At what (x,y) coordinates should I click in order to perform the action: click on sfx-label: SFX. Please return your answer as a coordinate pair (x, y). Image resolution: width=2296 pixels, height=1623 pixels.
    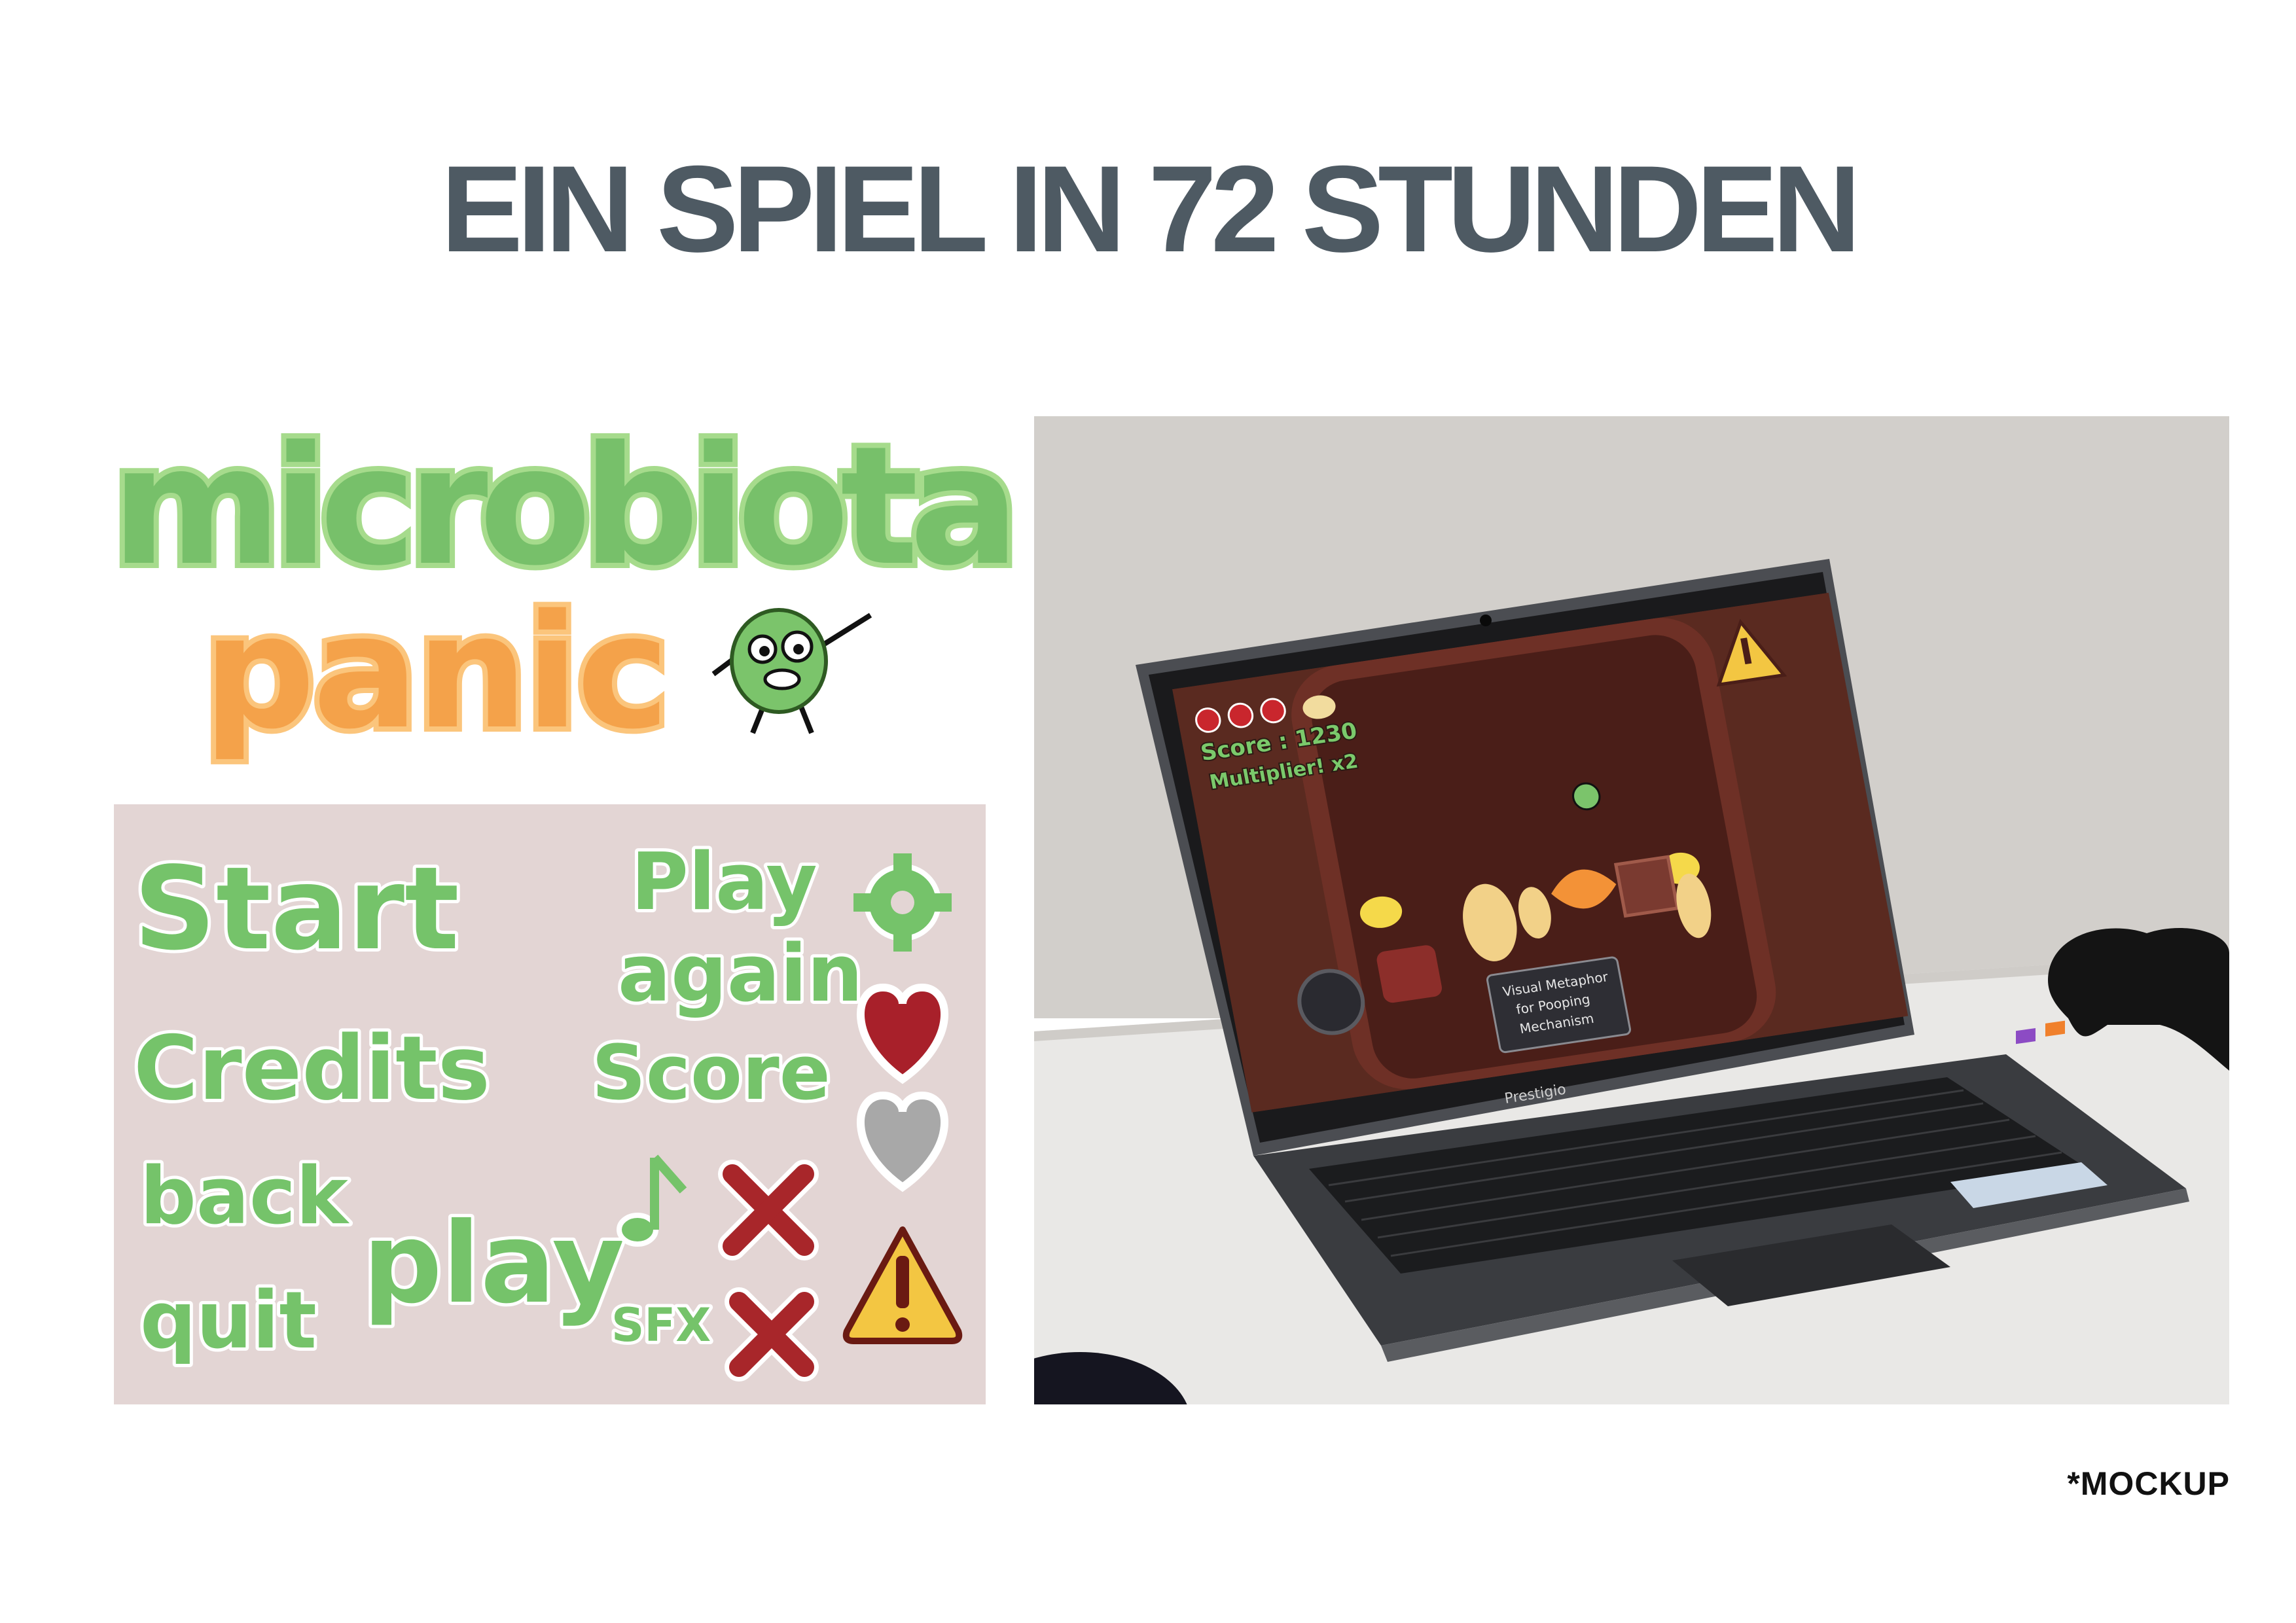
    Looking at the image, I should click on (661, 1325).